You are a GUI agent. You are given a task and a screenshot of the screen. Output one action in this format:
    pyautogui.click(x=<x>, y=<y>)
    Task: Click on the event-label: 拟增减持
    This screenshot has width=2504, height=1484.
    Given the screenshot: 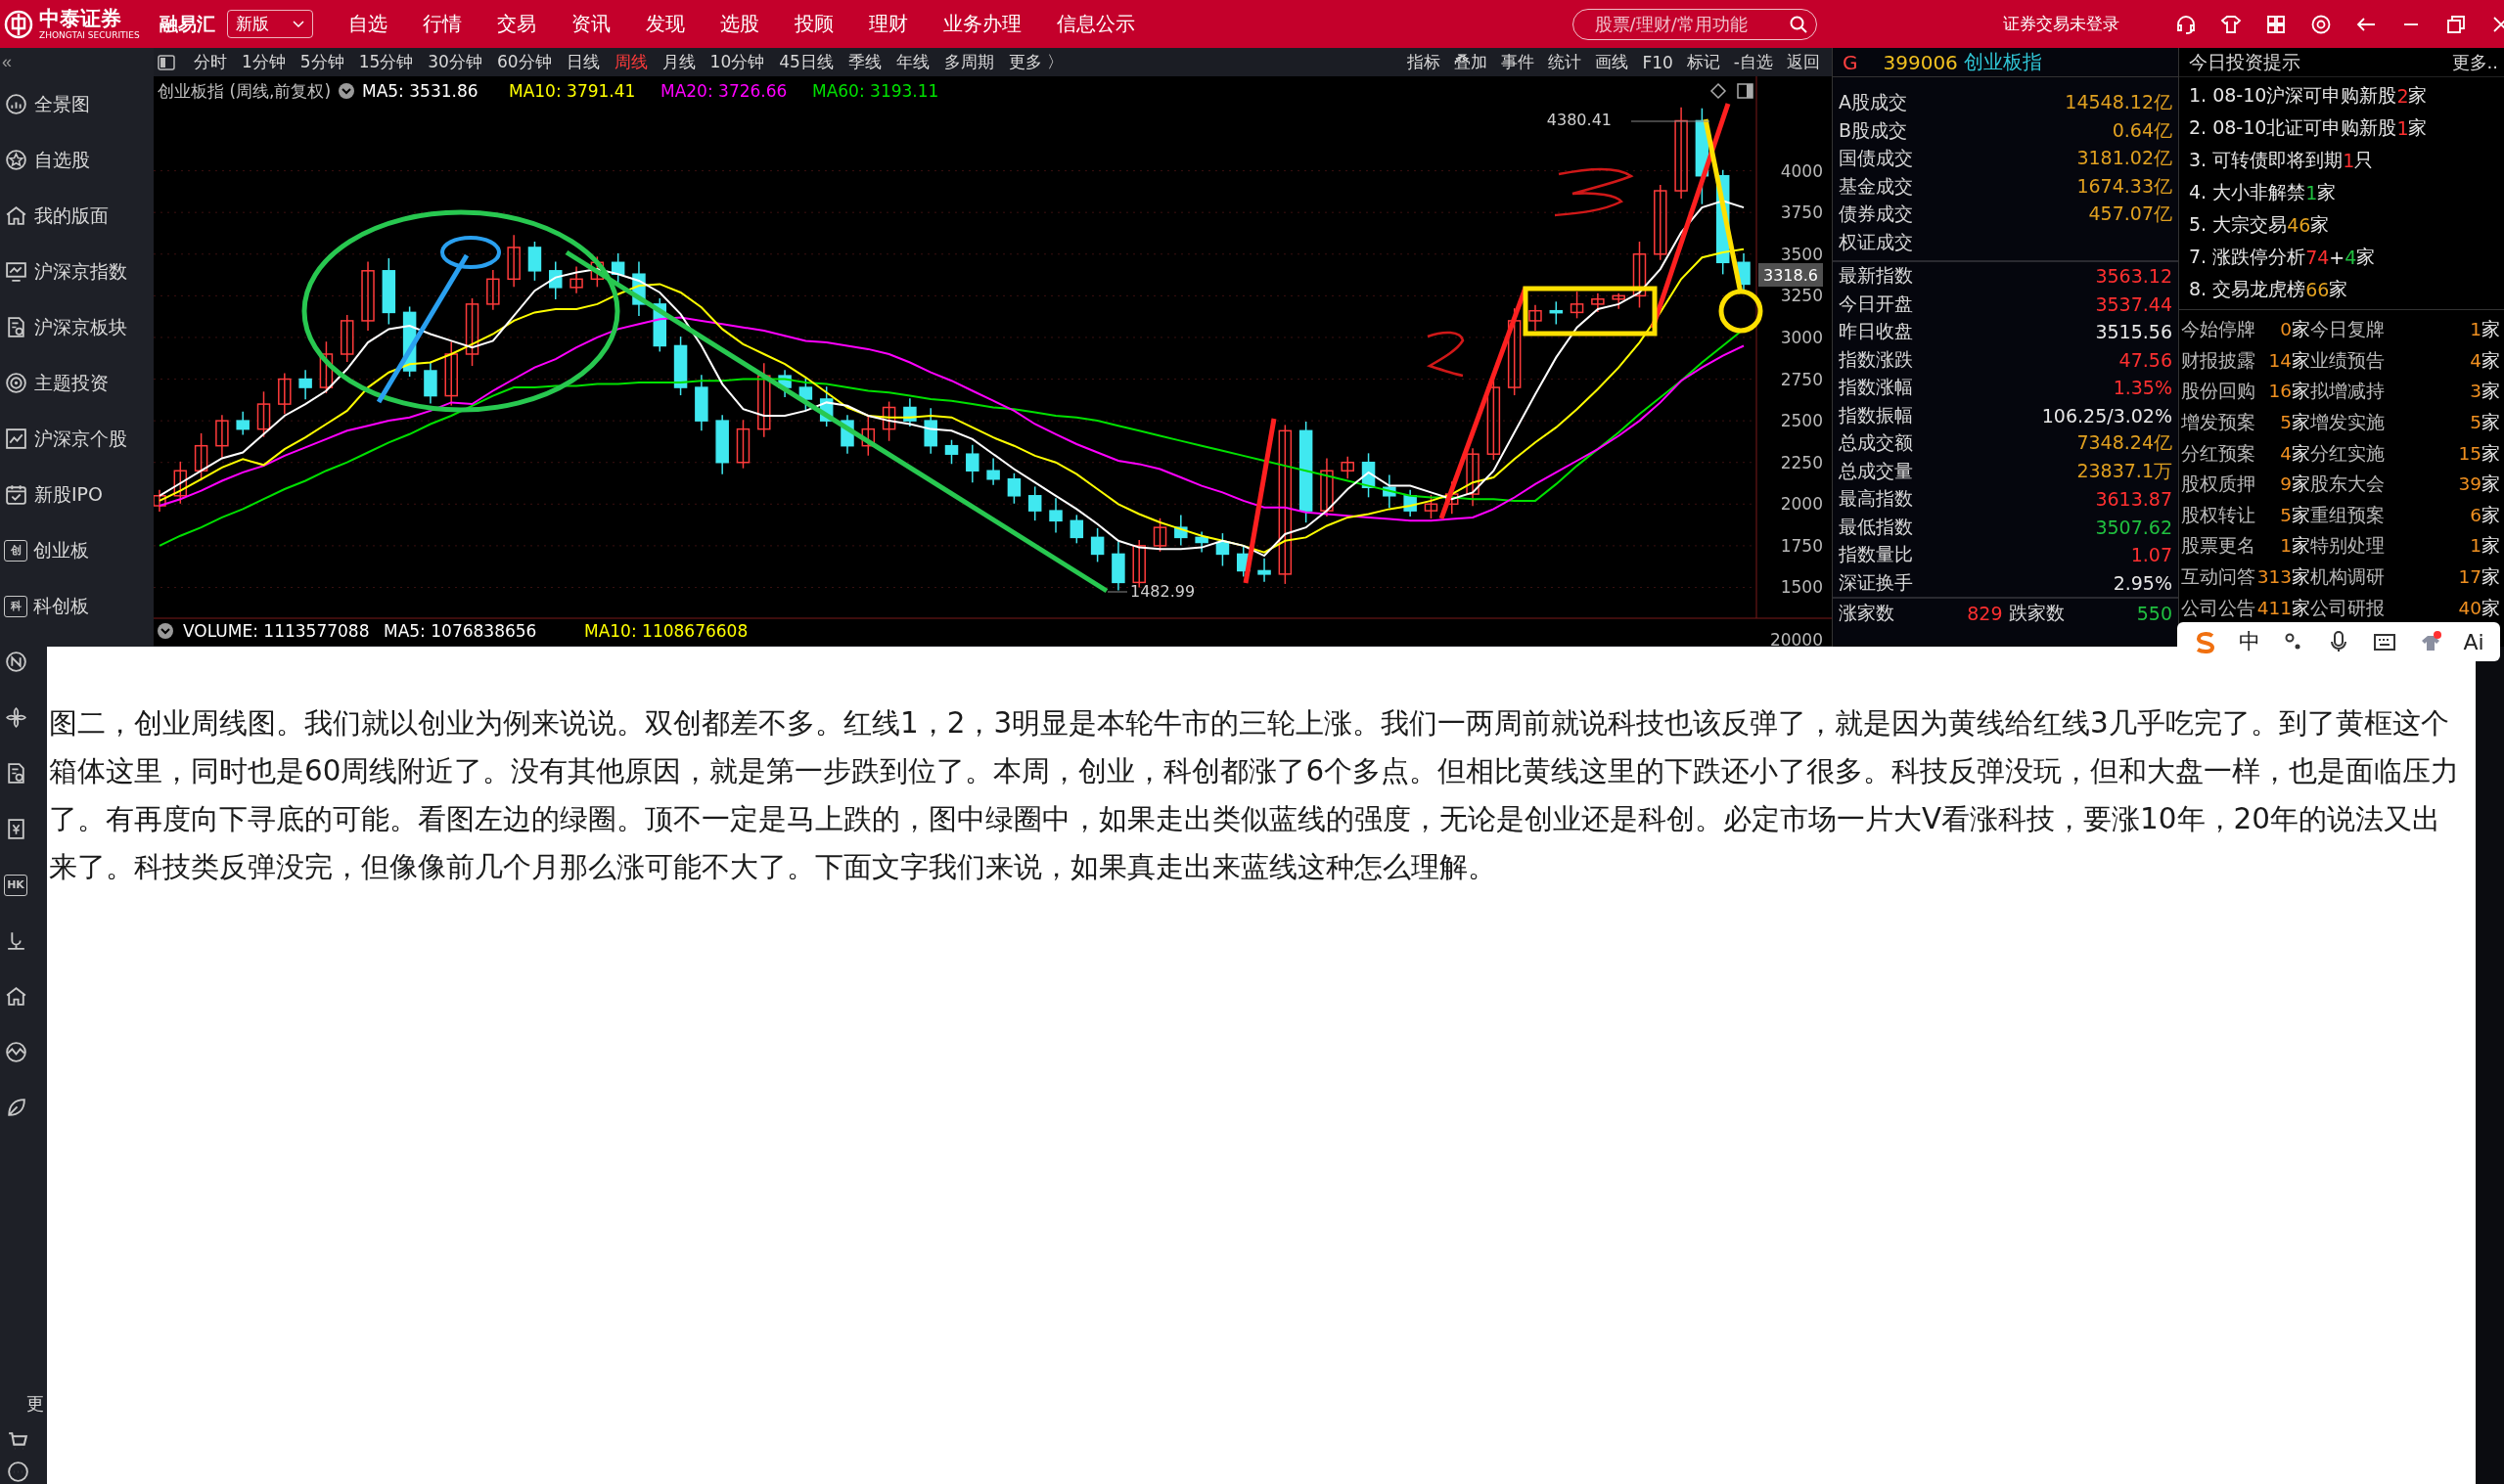 What is the action you would take?
    pyautogui.click(x=2347, y=391)
    